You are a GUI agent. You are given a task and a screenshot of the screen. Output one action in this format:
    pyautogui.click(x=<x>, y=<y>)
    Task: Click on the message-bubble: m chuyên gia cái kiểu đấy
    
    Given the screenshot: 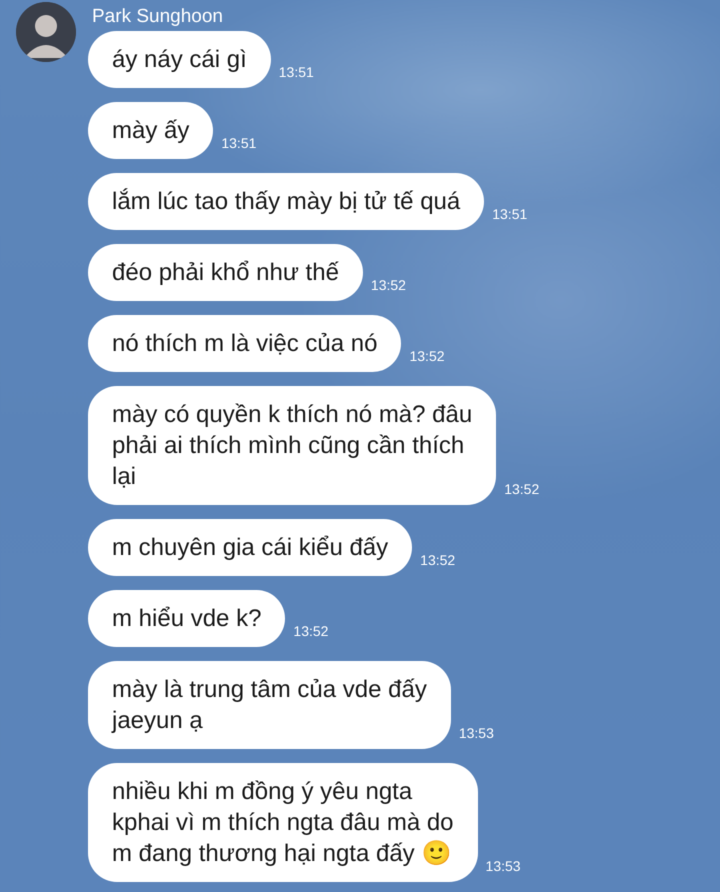 What is the action you would take?
    pyautogui.click(x=250, y=547)
    